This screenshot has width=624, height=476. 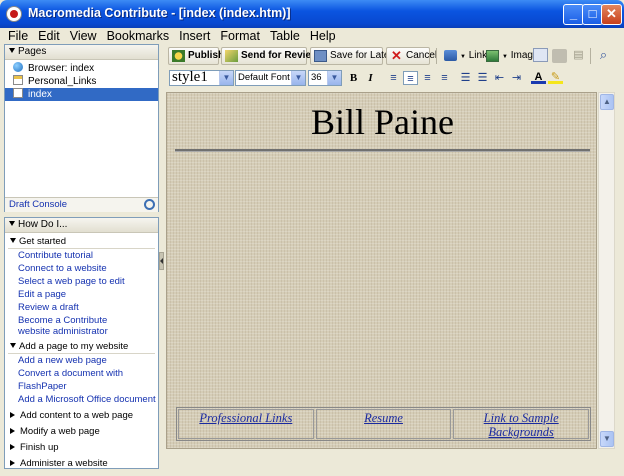 I want to click on section-finish-up: Finish up, so click(x=81, y=447).